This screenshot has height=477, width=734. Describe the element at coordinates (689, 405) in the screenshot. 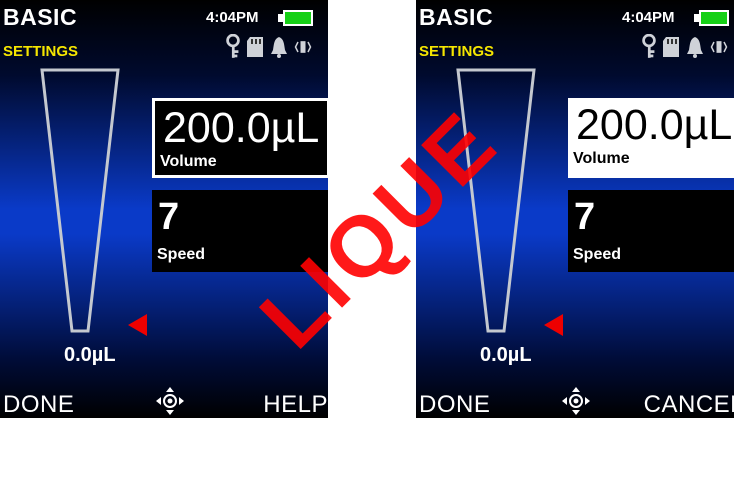

I see `cancel-softkey: CANCEL` at that location.